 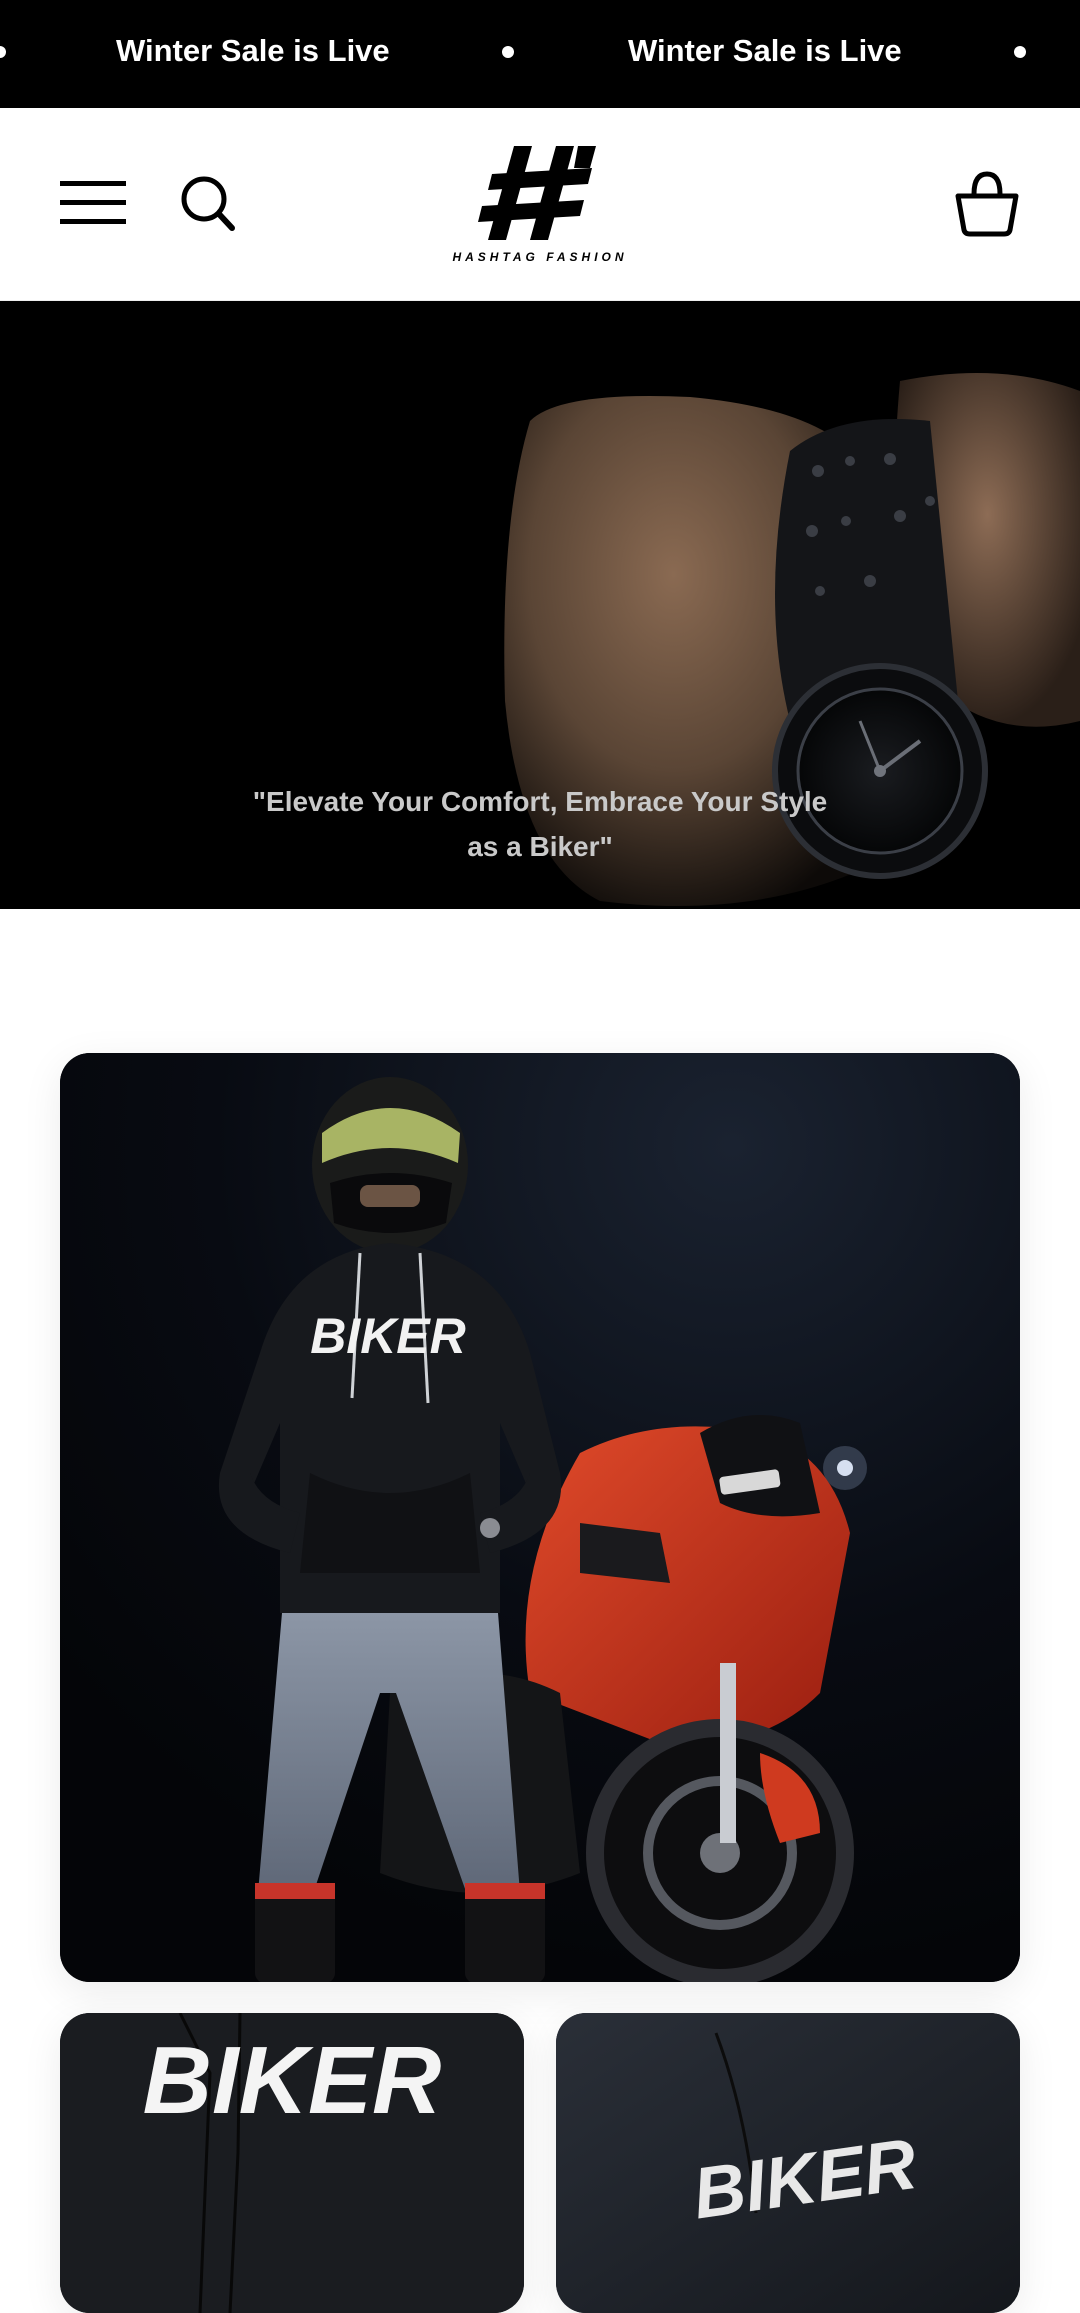 I want to click on hashtag-logo-icon, so click(x=537, y=193).